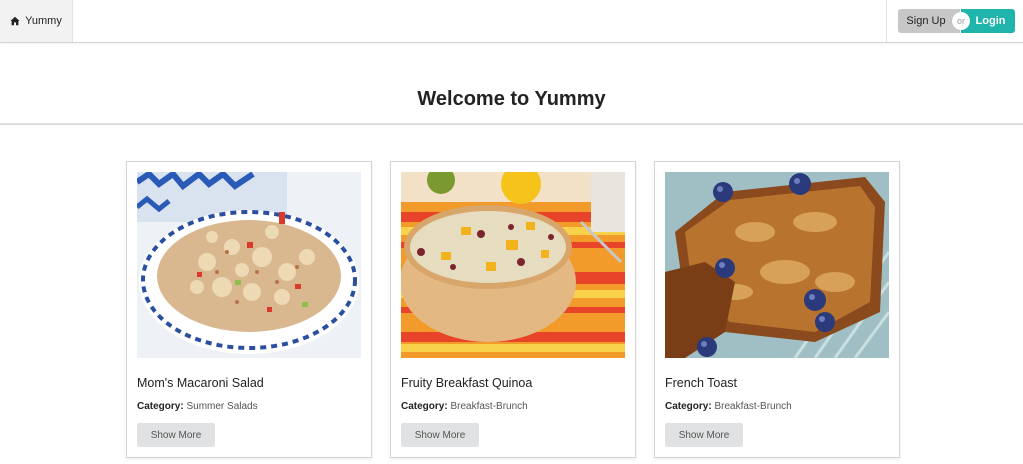  What do you see at coordinates (43, 21) in the screenshot?
I see `brand-label: Yummy` at bounding box center [43, 21].